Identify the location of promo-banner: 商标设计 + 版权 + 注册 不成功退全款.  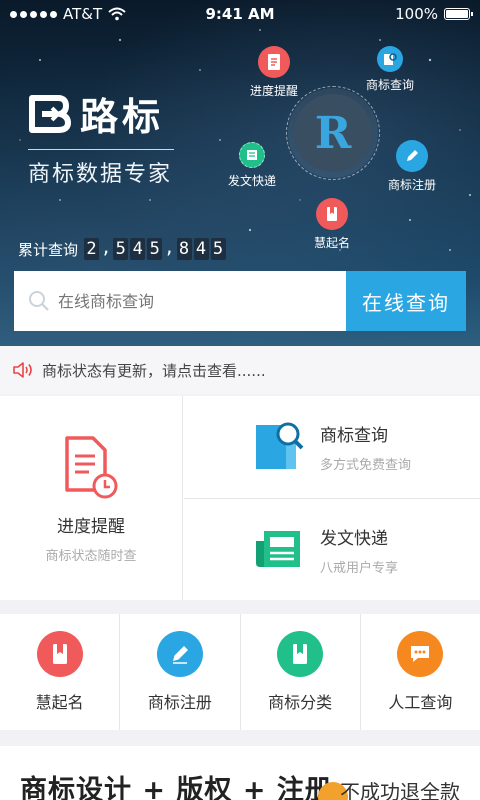
(240, 773).